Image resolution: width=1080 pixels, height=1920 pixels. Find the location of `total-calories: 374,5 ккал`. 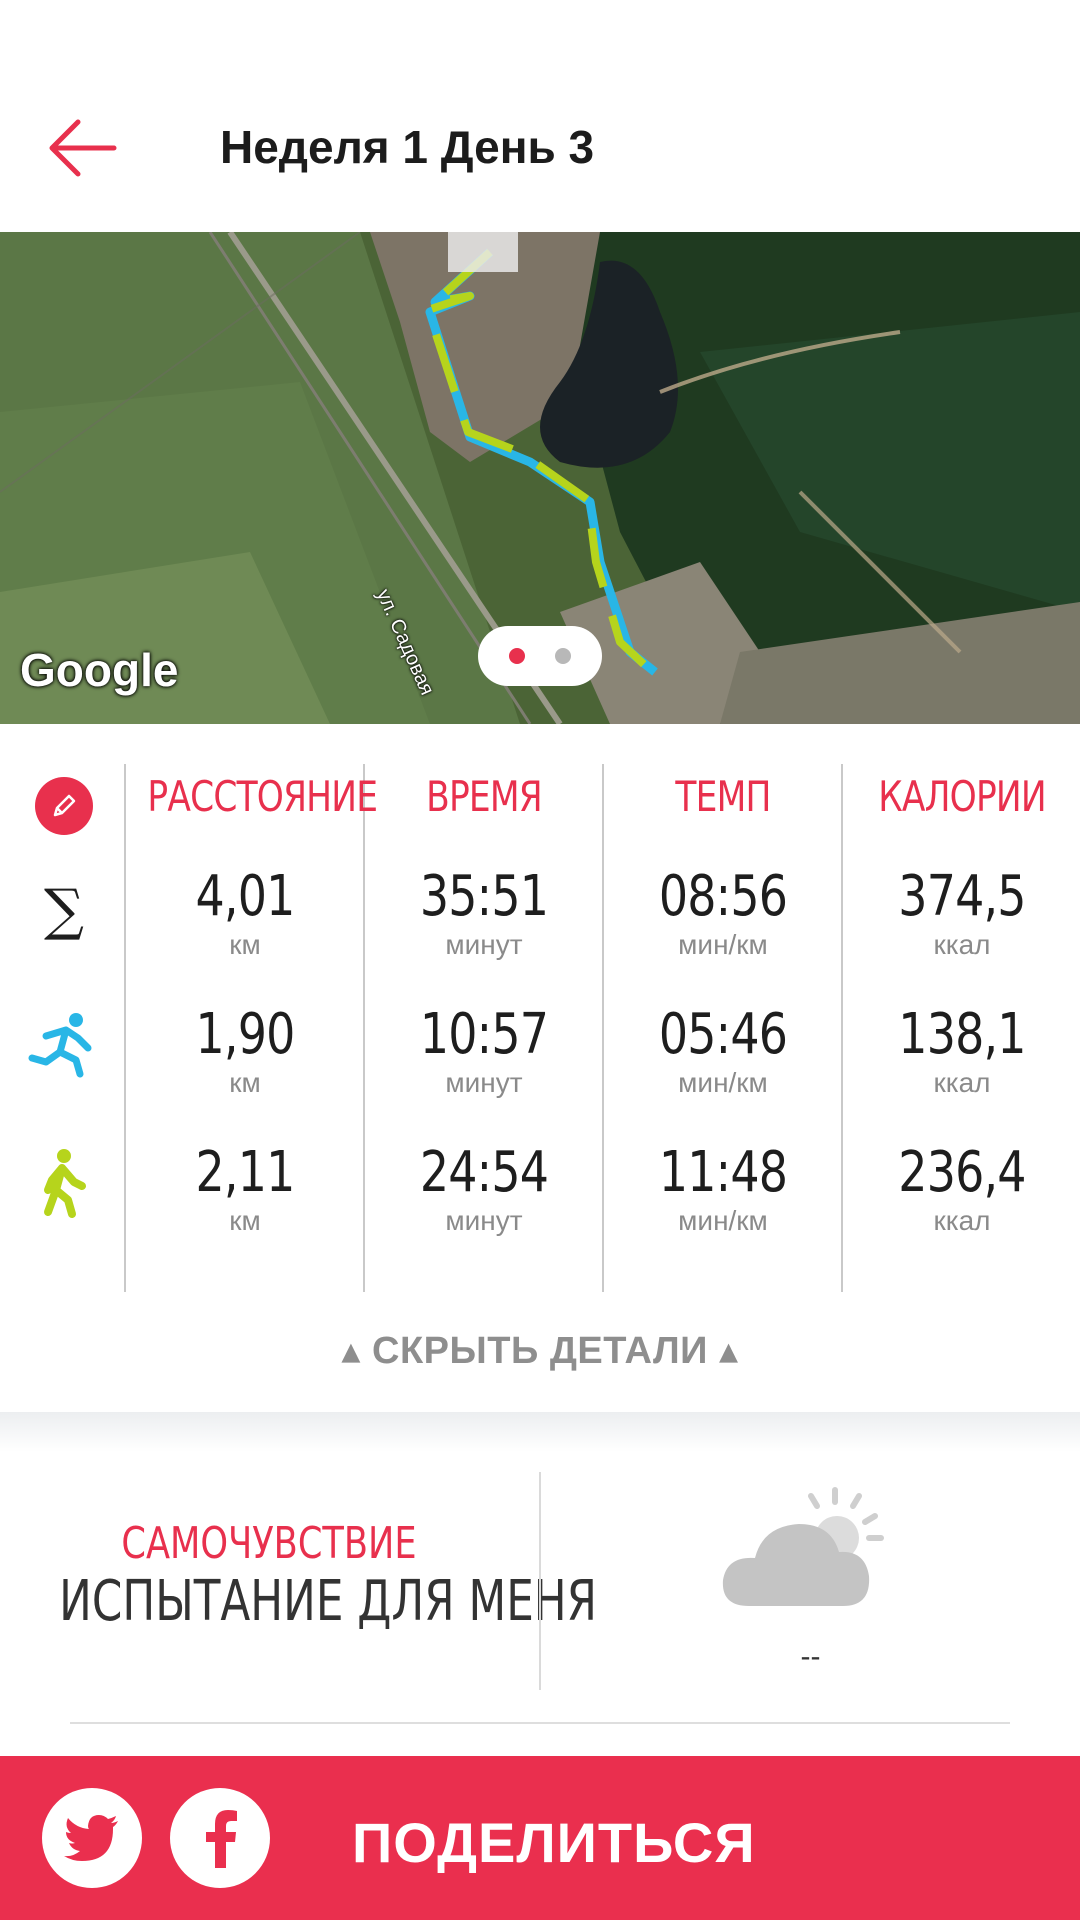

total-calories: 374,5 ккал is located at coordinates (962, 912).